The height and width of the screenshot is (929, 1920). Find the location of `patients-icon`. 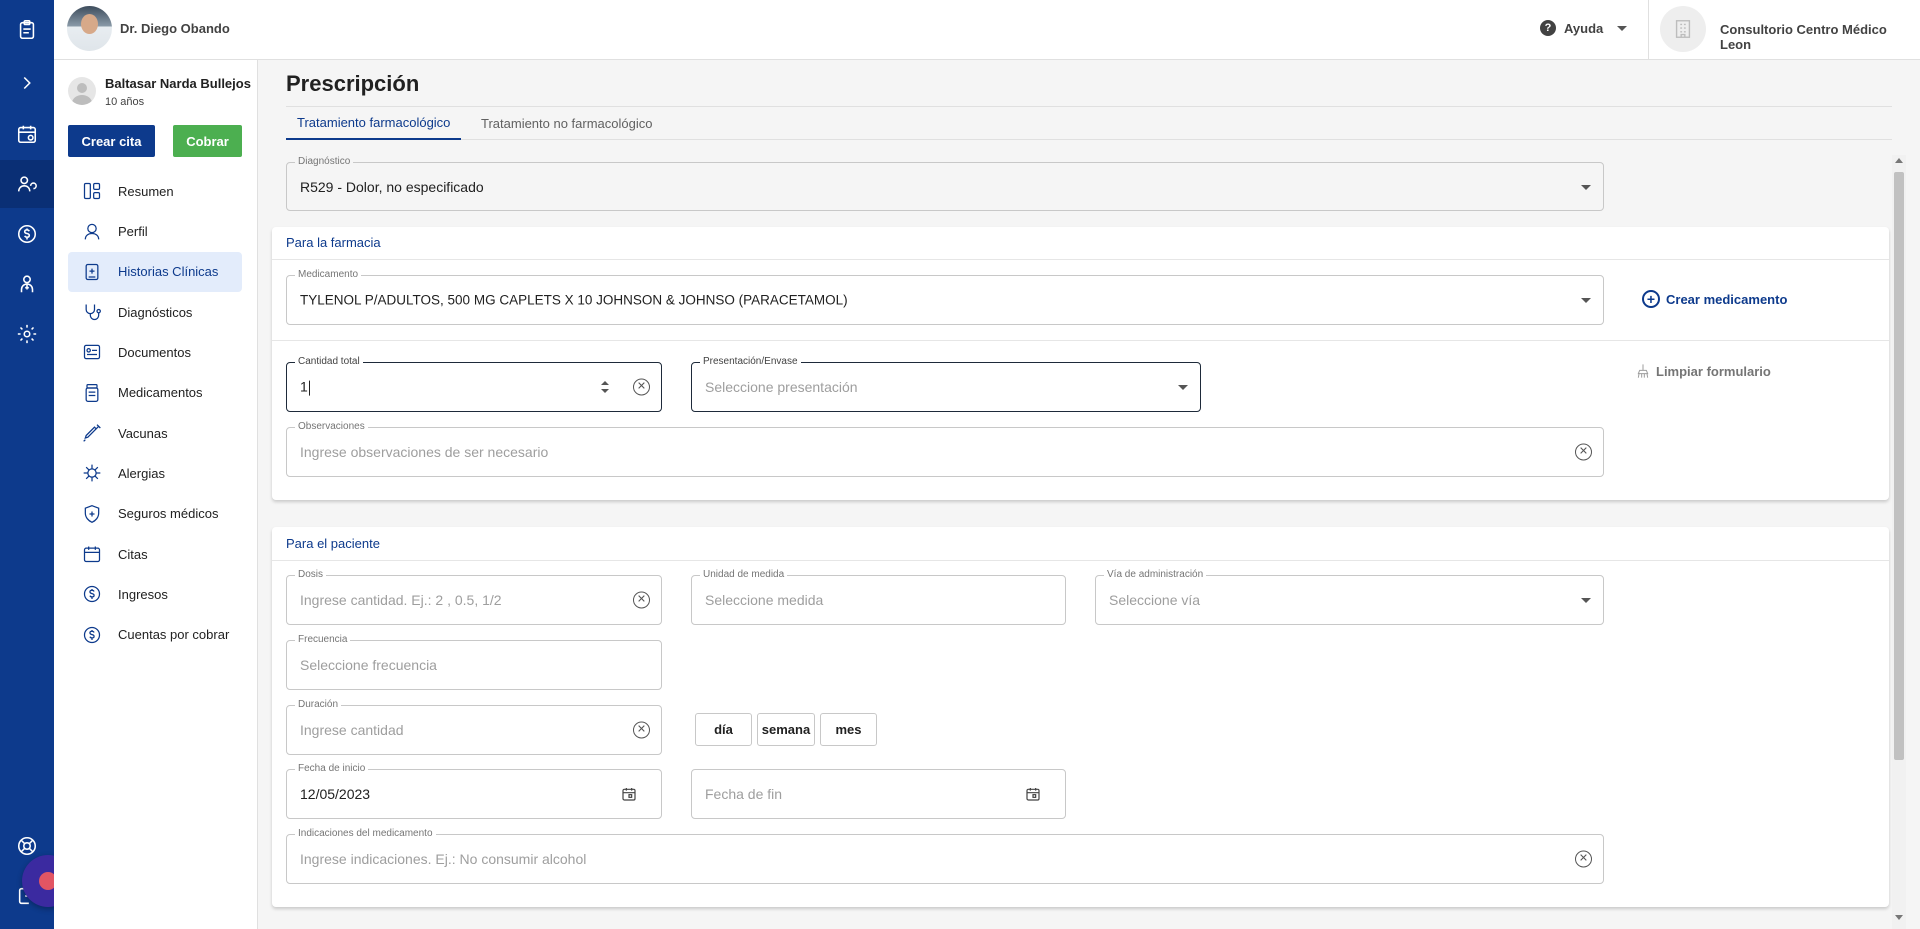

patients-icon is located at coordinates (27, 184).